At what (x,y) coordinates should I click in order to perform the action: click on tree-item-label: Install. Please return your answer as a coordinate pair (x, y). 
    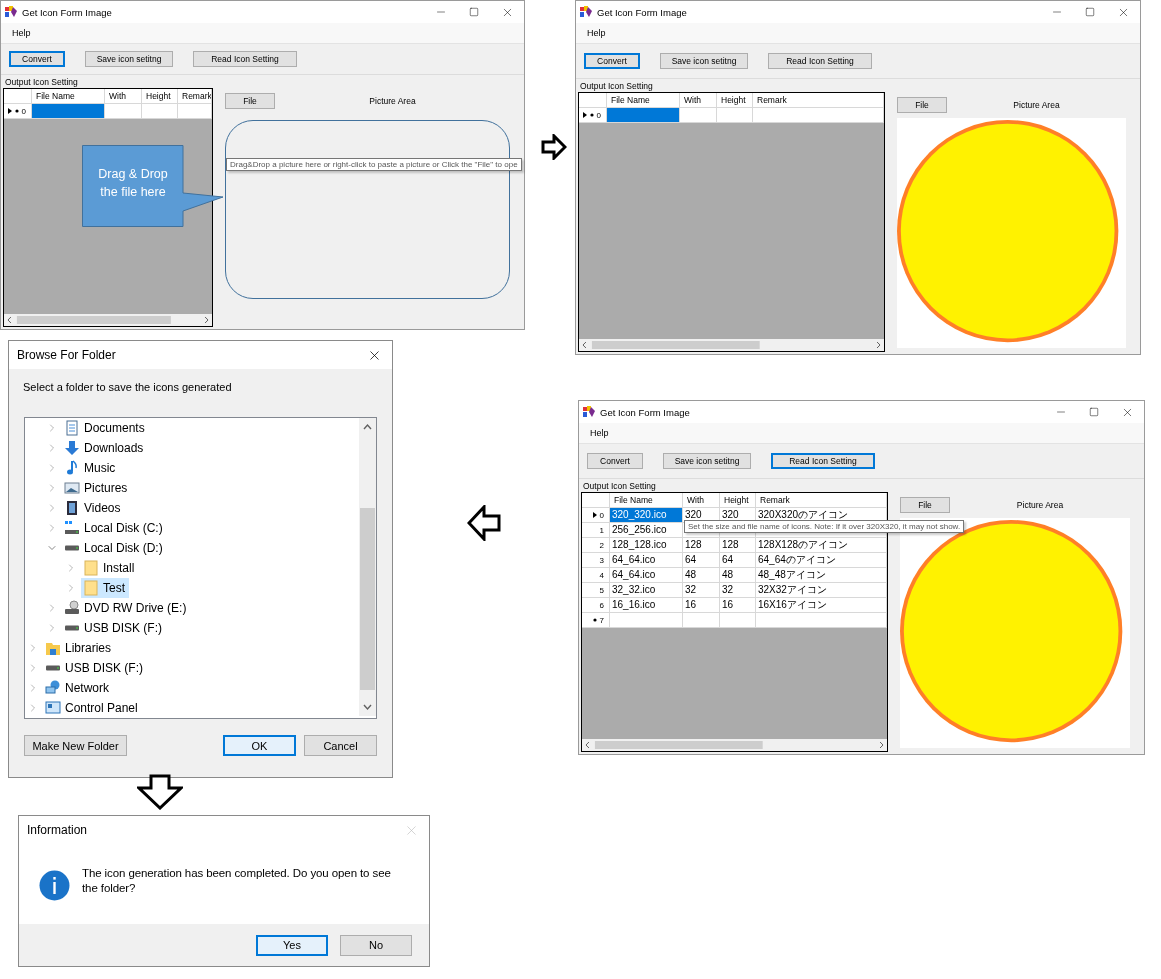
    Looking at the image, I should click on (119, 568).